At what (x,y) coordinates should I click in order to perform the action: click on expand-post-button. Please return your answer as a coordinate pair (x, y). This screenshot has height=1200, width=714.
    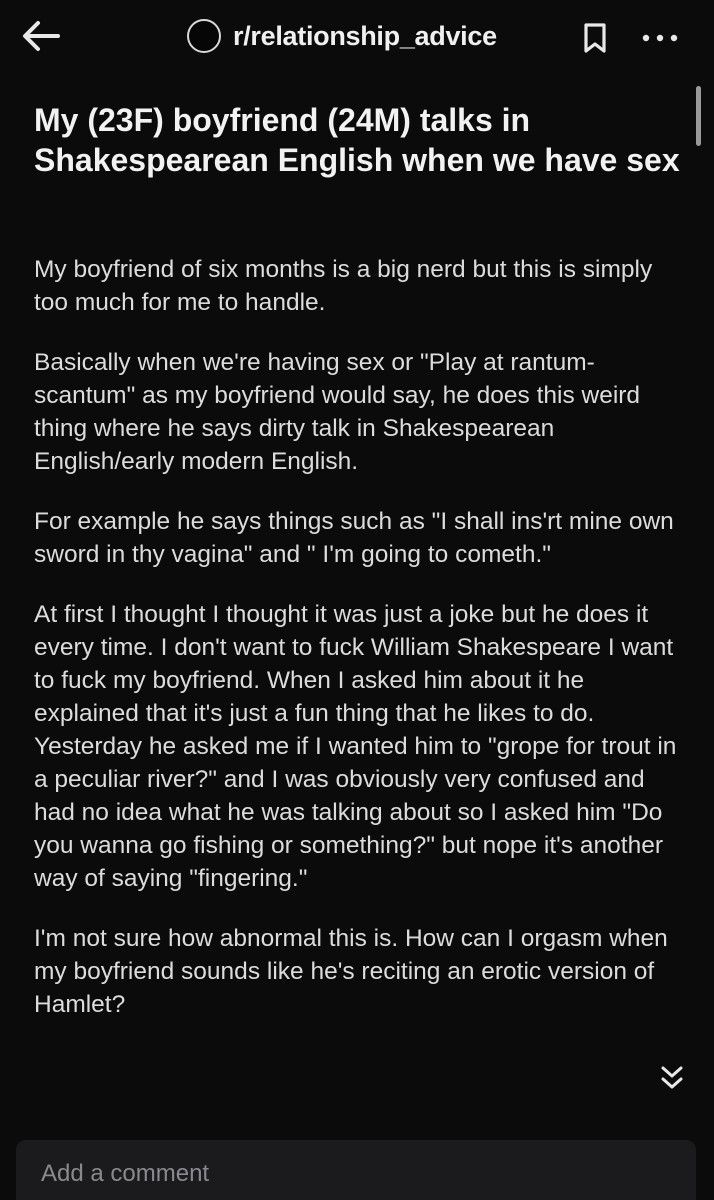
    Looking at the image, I should click on (672, 1078).